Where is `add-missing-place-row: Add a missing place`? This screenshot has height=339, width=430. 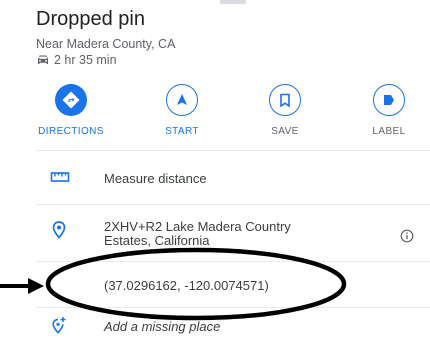
add-missing-place-row: Add a missing place is located at coordinates (215, 327).